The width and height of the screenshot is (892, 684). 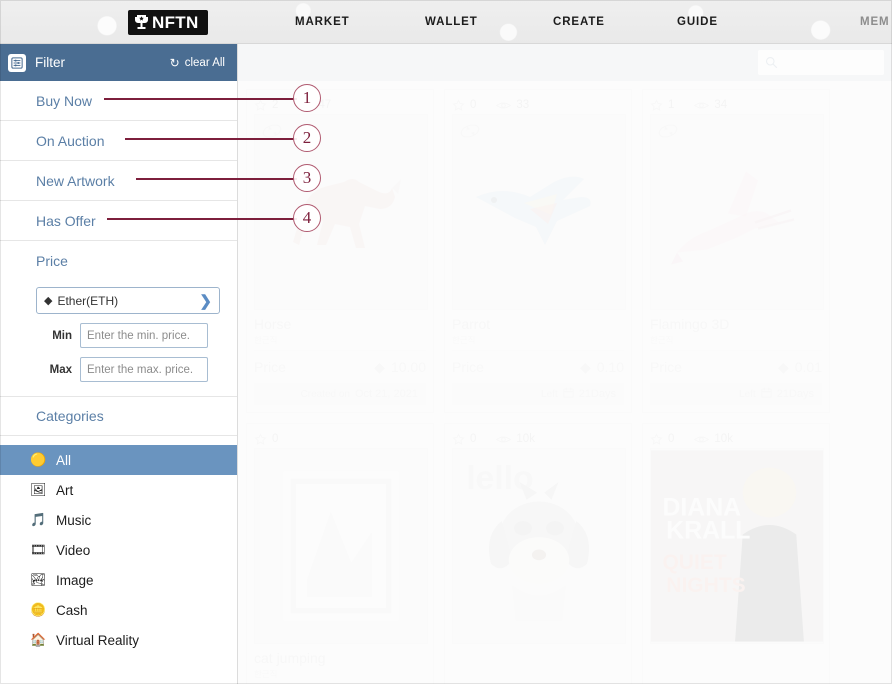 I want to click on calendar-icon, so click(x=568, y=394).